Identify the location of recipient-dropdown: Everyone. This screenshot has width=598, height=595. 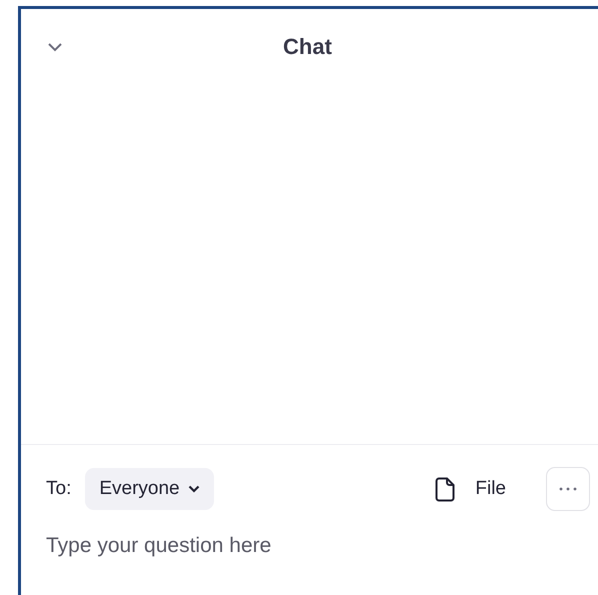
(149, 489).